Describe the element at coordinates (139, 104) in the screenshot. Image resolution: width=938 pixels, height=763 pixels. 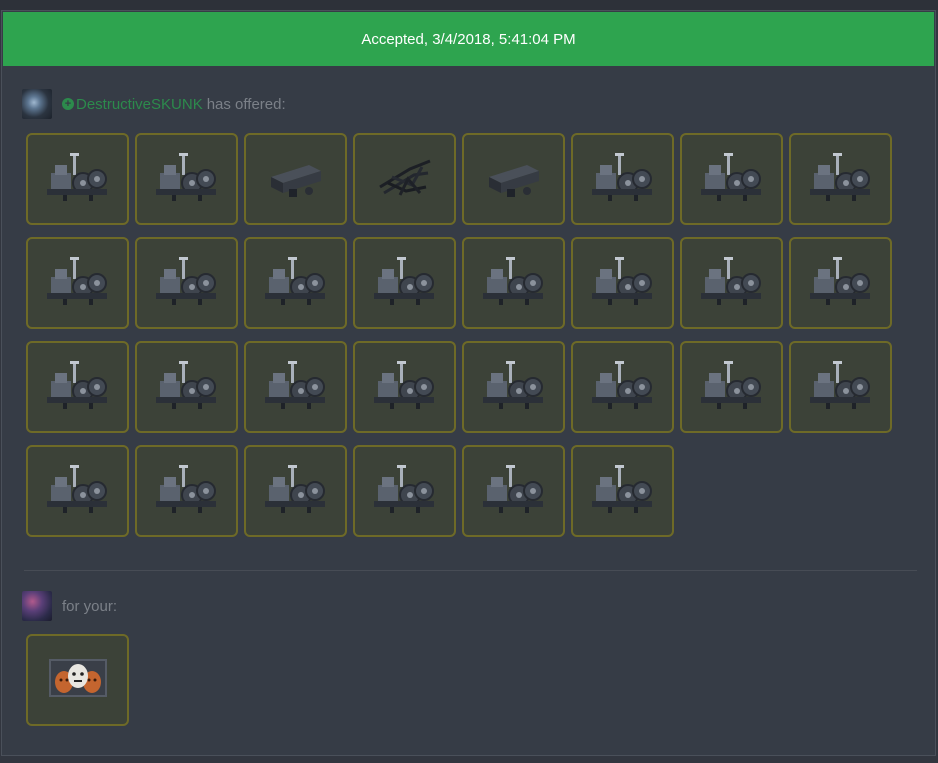
I see `offerer-name: DestructiveSKUNK` at that location.